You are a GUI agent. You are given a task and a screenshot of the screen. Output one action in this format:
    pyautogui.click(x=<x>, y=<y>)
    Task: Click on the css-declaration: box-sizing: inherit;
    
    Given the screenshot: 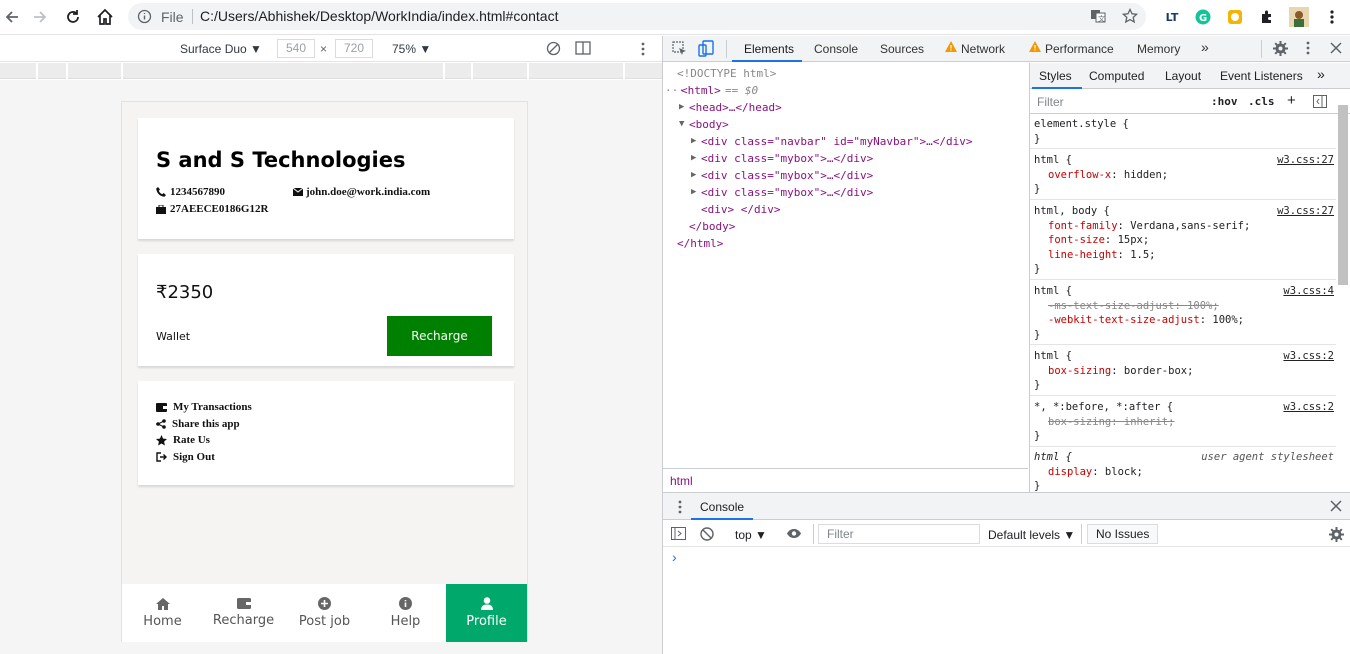 What is the action you would take?
    pyautogui.click(x=1183, y=422)
    